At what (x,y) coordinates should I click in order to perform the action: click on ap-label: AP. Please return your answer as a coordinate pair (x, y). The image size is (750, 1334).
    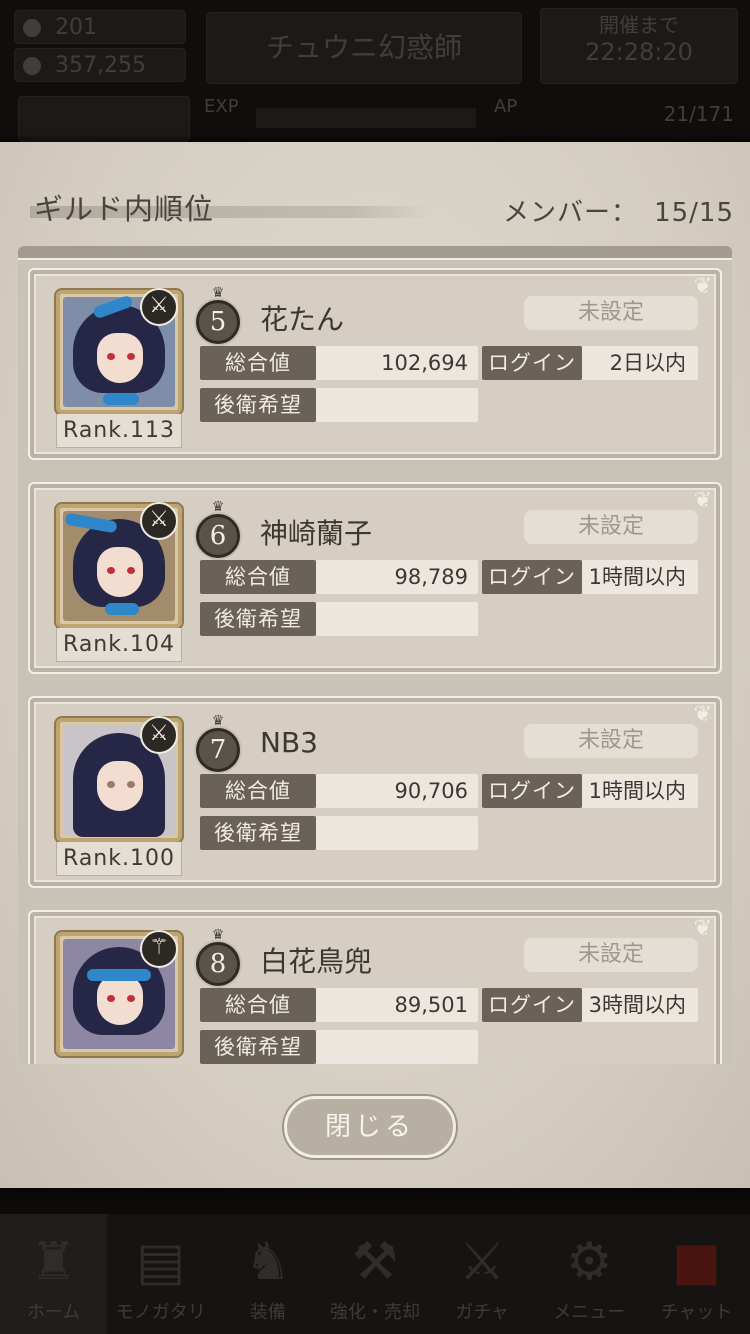
    Looking at the image, I should click on (506, 106).